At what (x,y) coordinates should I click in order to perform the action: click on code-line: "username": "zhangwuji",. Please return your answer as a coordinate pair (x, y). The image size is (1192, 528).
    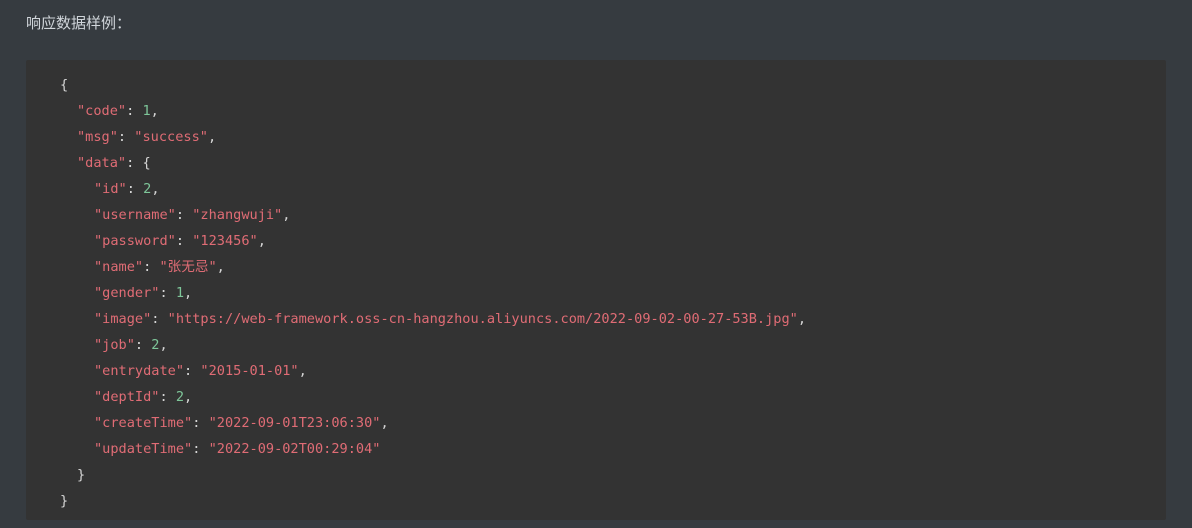
    Looking at the image, I should click on (192, 215).